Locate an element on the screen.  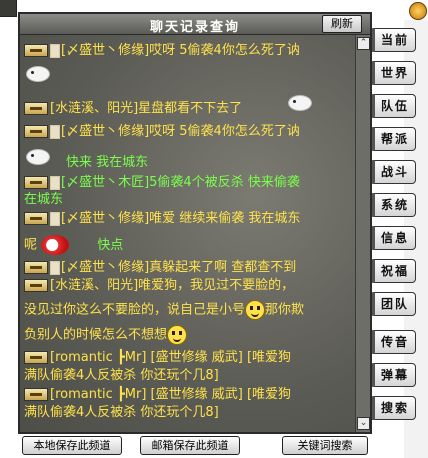
chat-message: [〆盛世丶修缘]真躲起来了啊 查都查不到 is located at coordinates (160, 267).